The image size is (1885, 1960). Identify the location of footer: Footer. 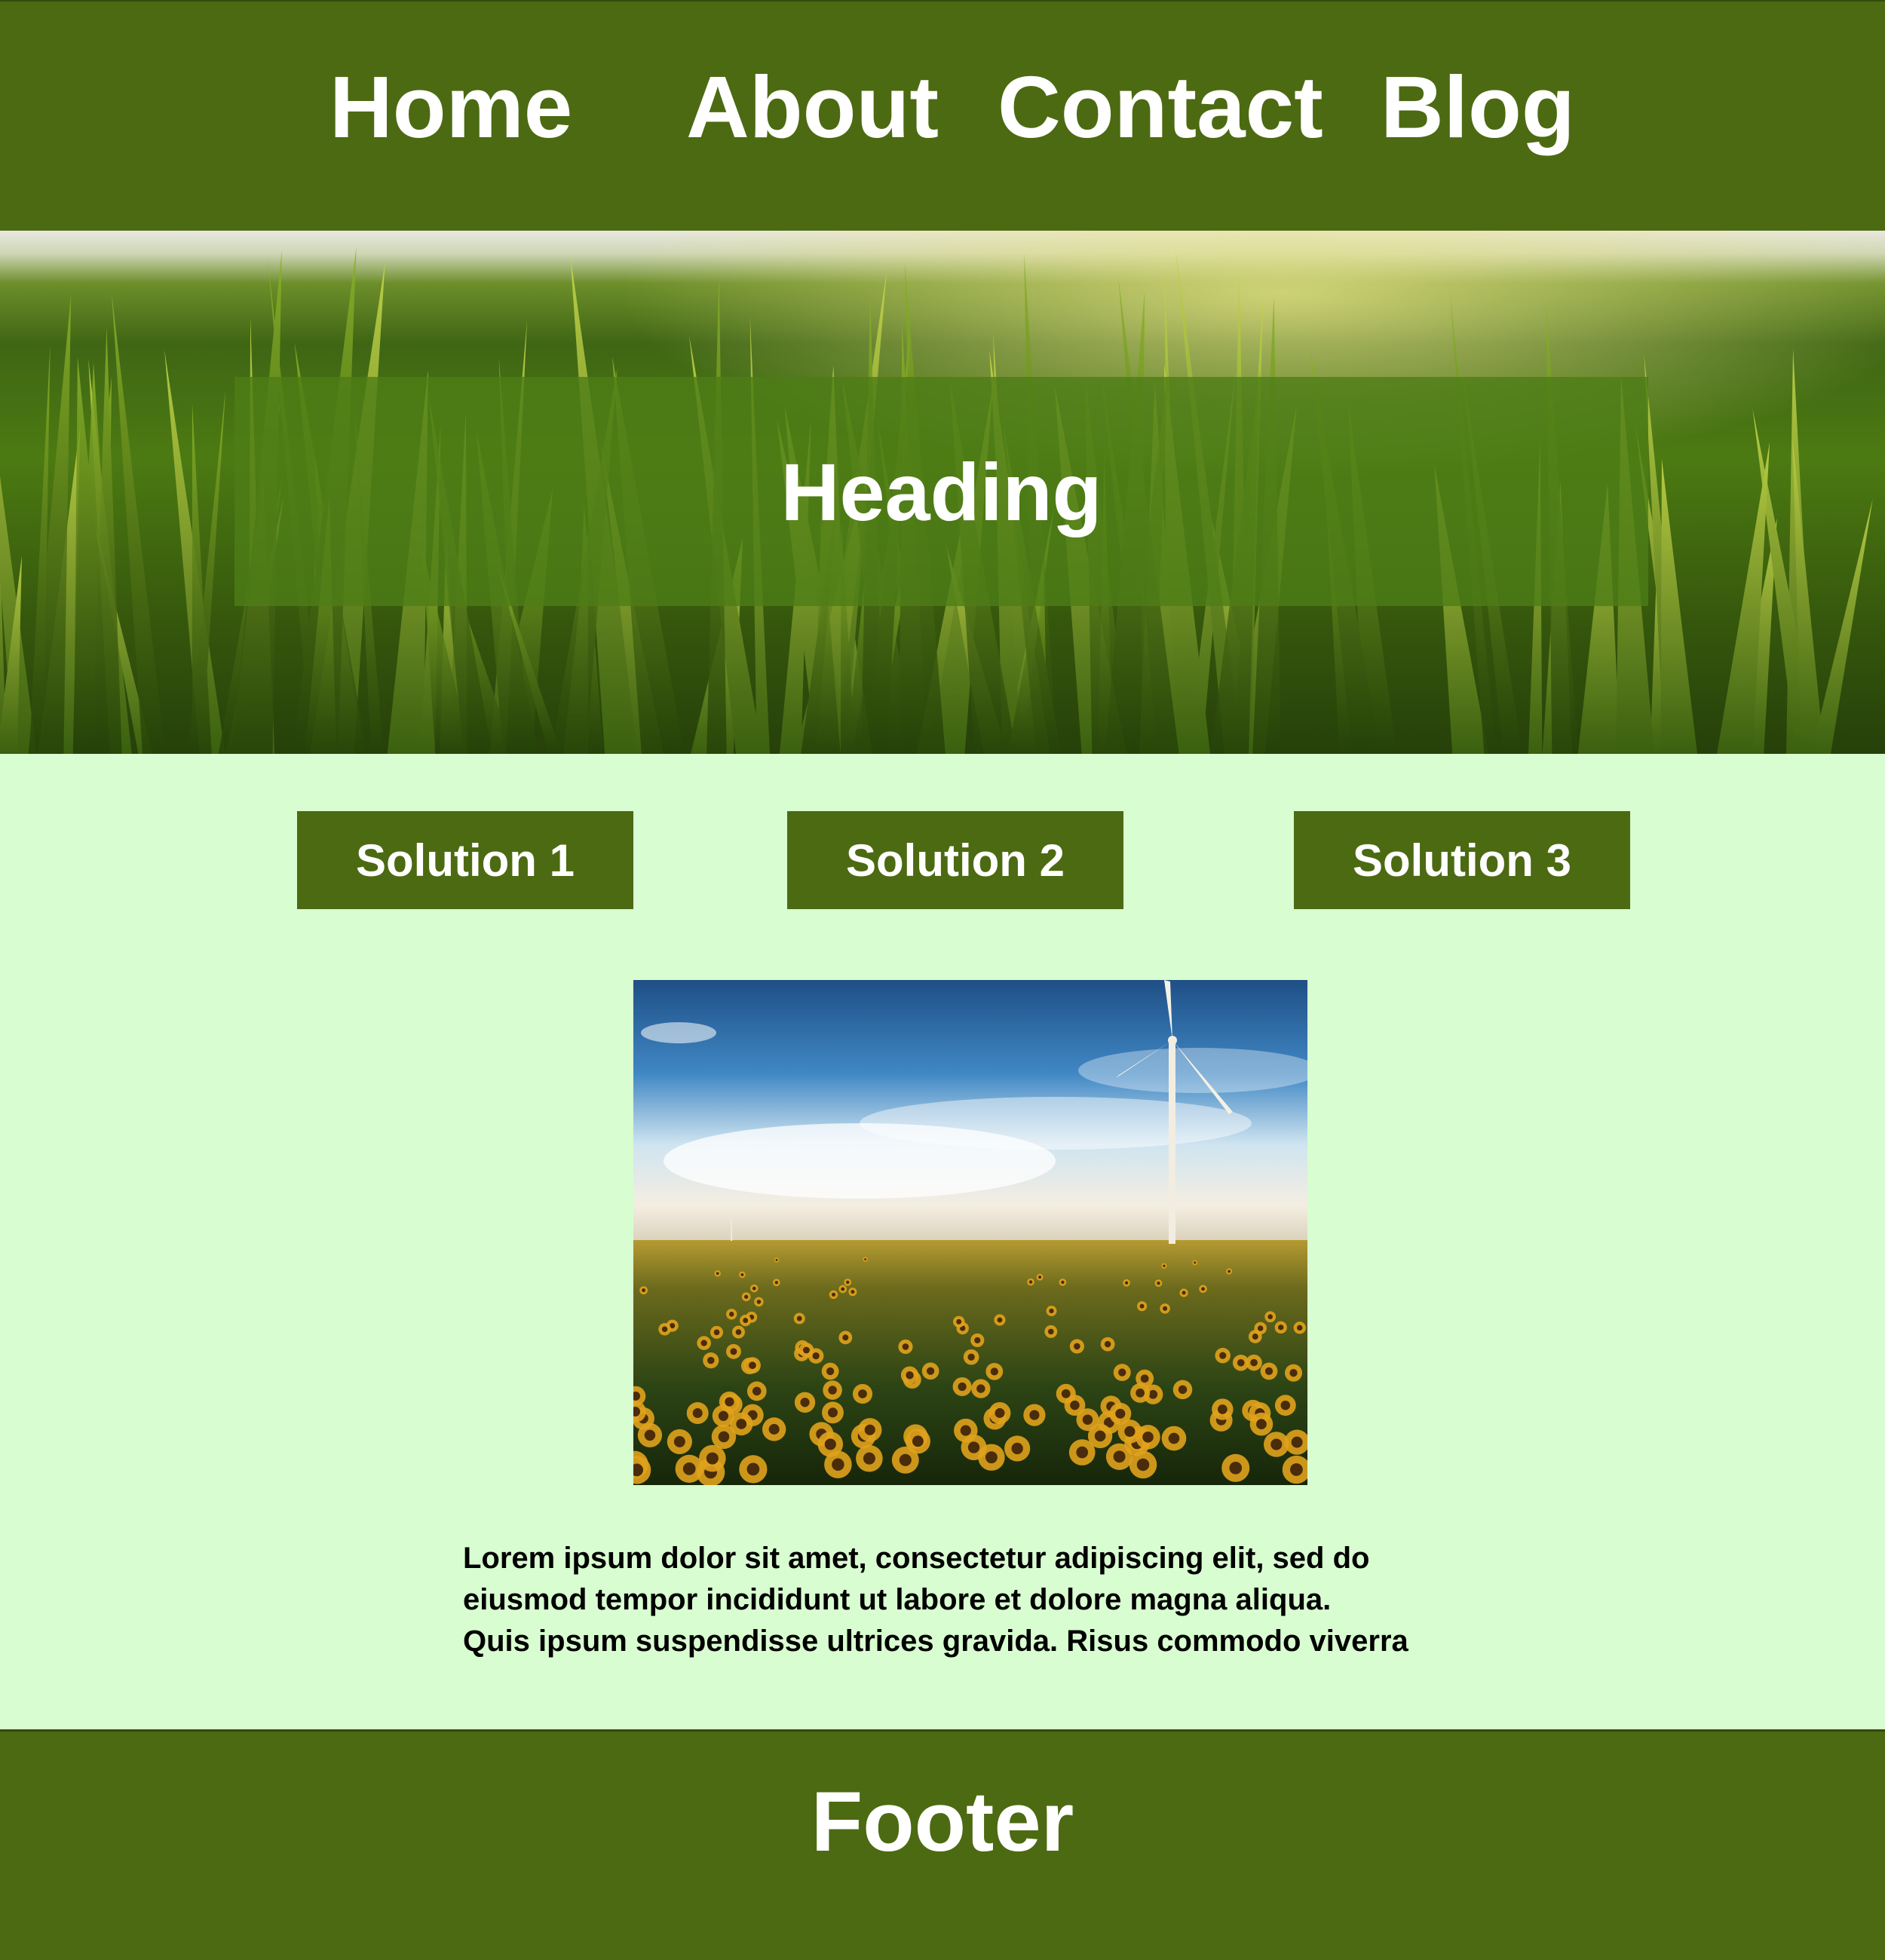
(942, 1844).